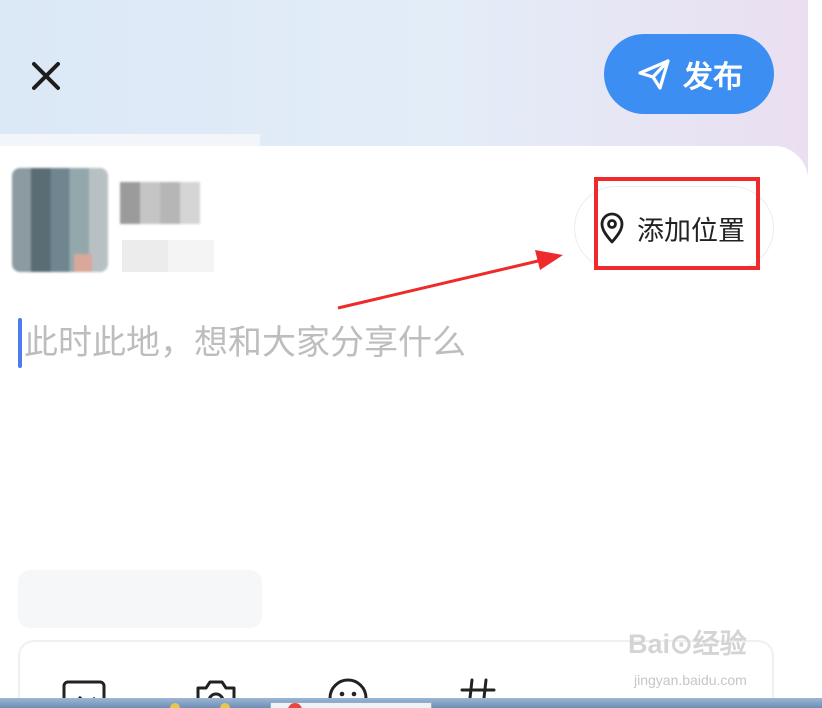 Image resolution: width=822 pixels, height=708 pixels. What do you see at coordinates (20, 343) in the screenshot?
I see `text-cursor` at bounding box center [20, 343].